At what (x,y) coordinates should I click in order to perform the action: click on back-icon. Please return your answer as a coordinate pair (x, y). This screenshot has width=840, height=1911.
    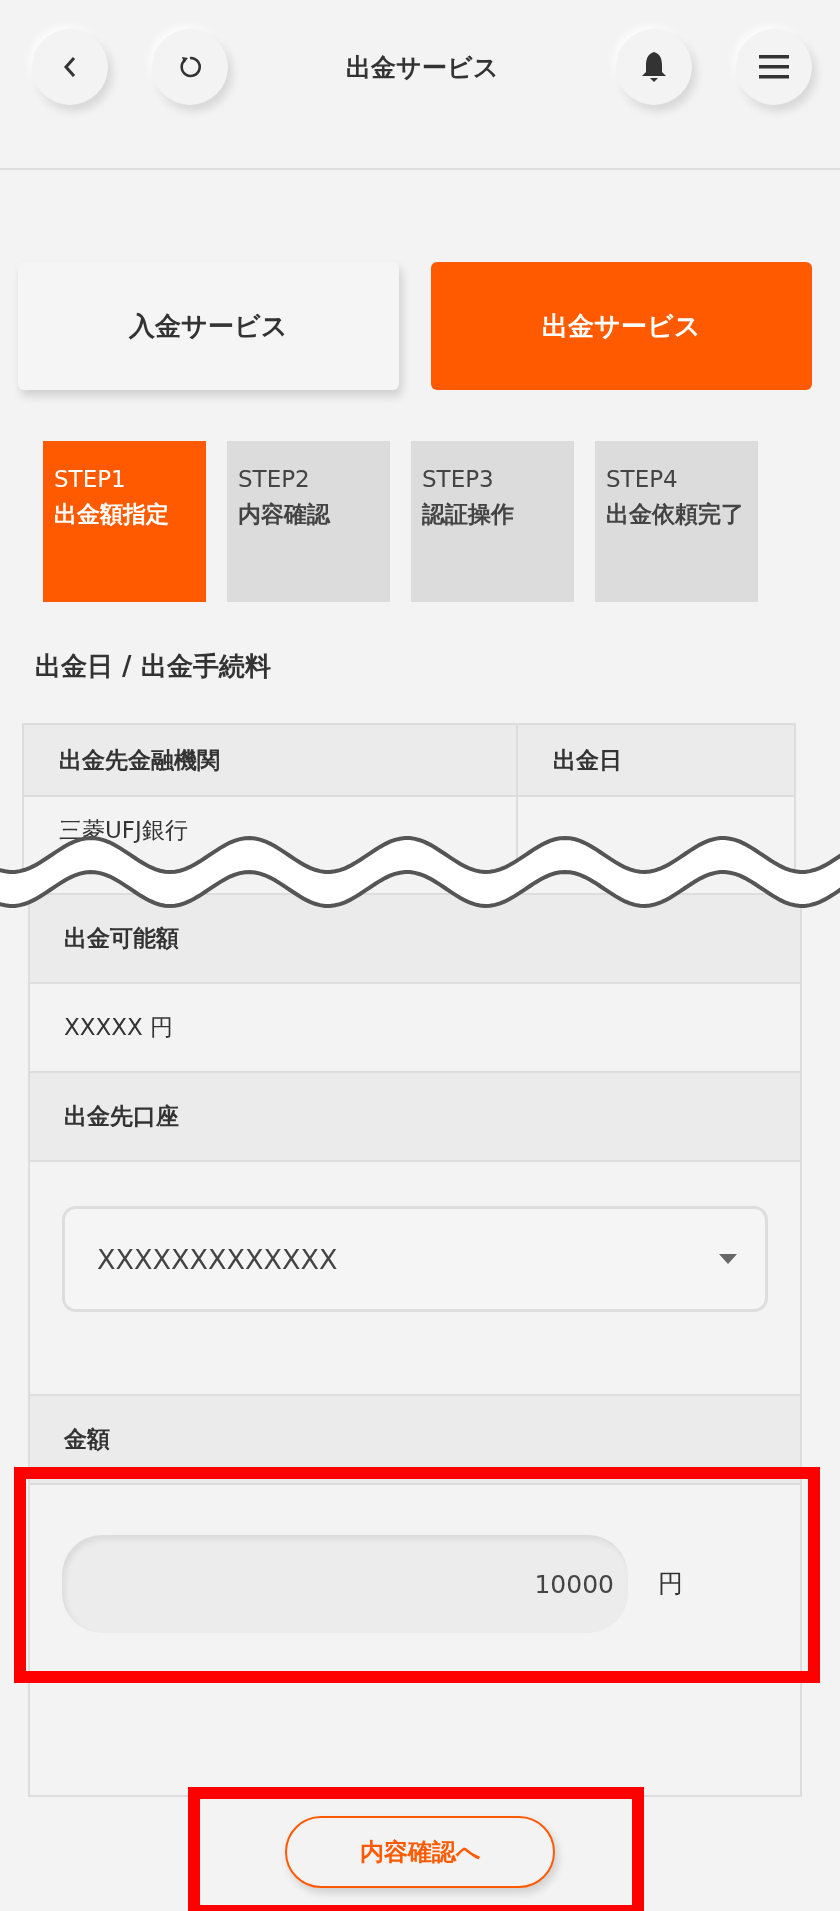
    Looking at the image, I should click on (70, 67).